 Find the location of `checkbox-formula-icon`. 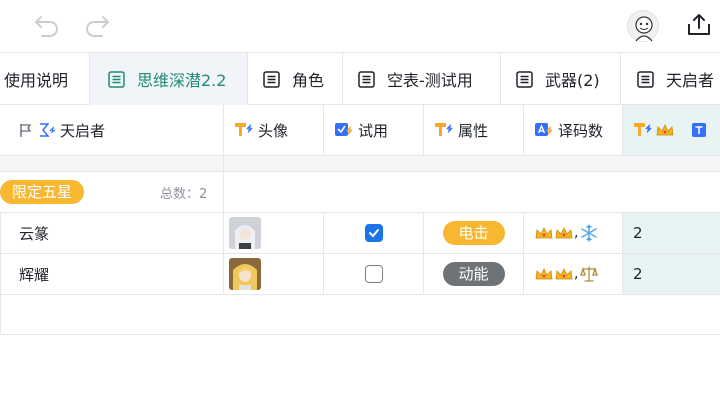

checkbox-formula-icon is located at coordinates (344, 129).